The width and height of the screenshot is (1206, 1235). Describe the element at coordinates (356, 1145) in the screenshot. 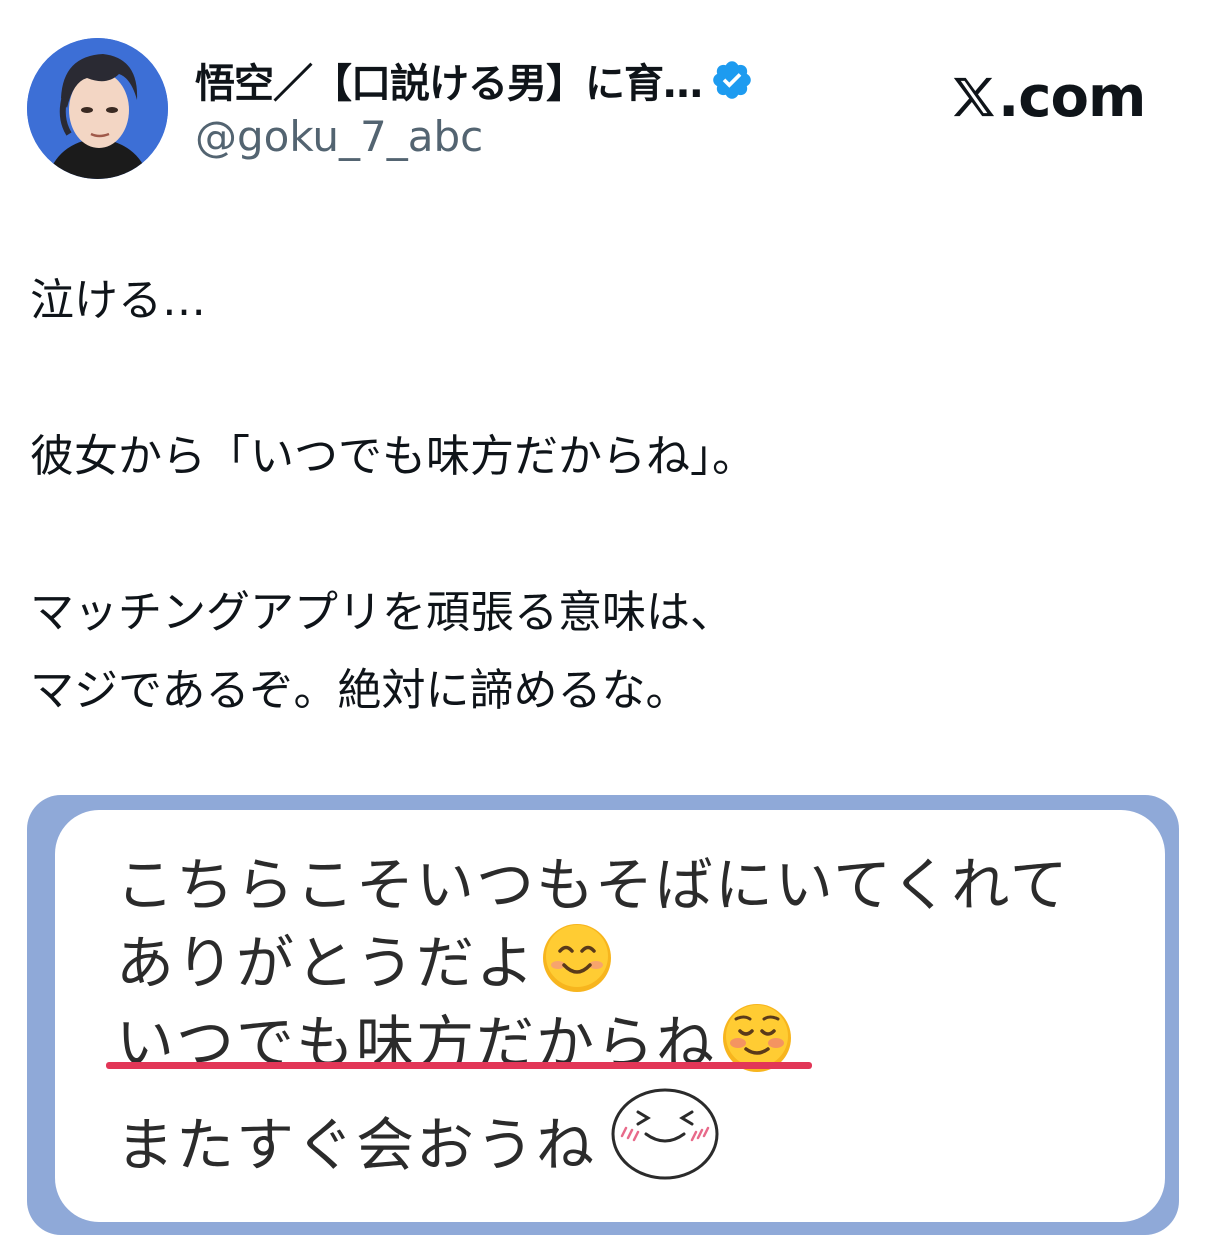

I see `chat-message-text: またすぐ会おうね` at that location.